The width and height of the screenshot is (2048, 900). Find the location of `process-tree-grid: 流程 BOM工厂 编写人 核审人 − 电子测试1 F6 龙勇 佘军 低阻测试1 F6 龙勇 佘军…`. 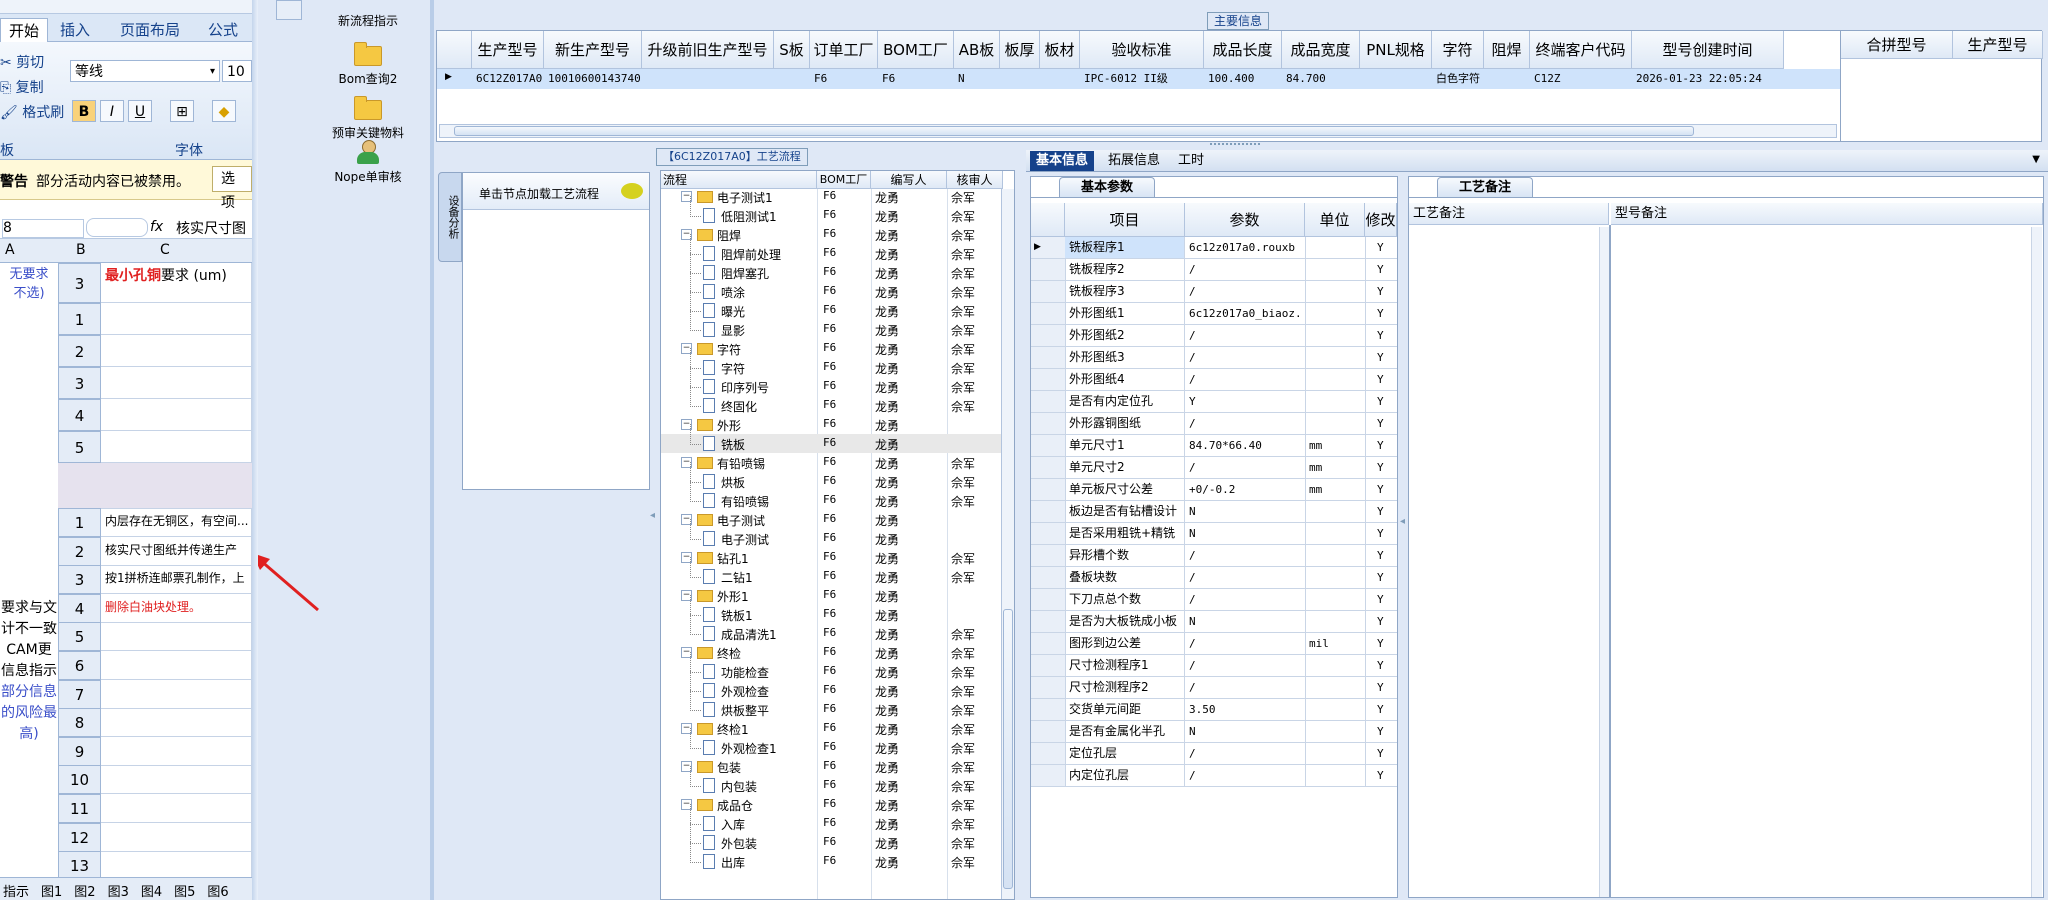

process-tree-grid: 流程 BOM工厂 编写人 核审人 − 电子测试1 F6 龙勇 佘军 低阻测试1 F6 龙勇 佘军… is located at coordinates (837, 535).